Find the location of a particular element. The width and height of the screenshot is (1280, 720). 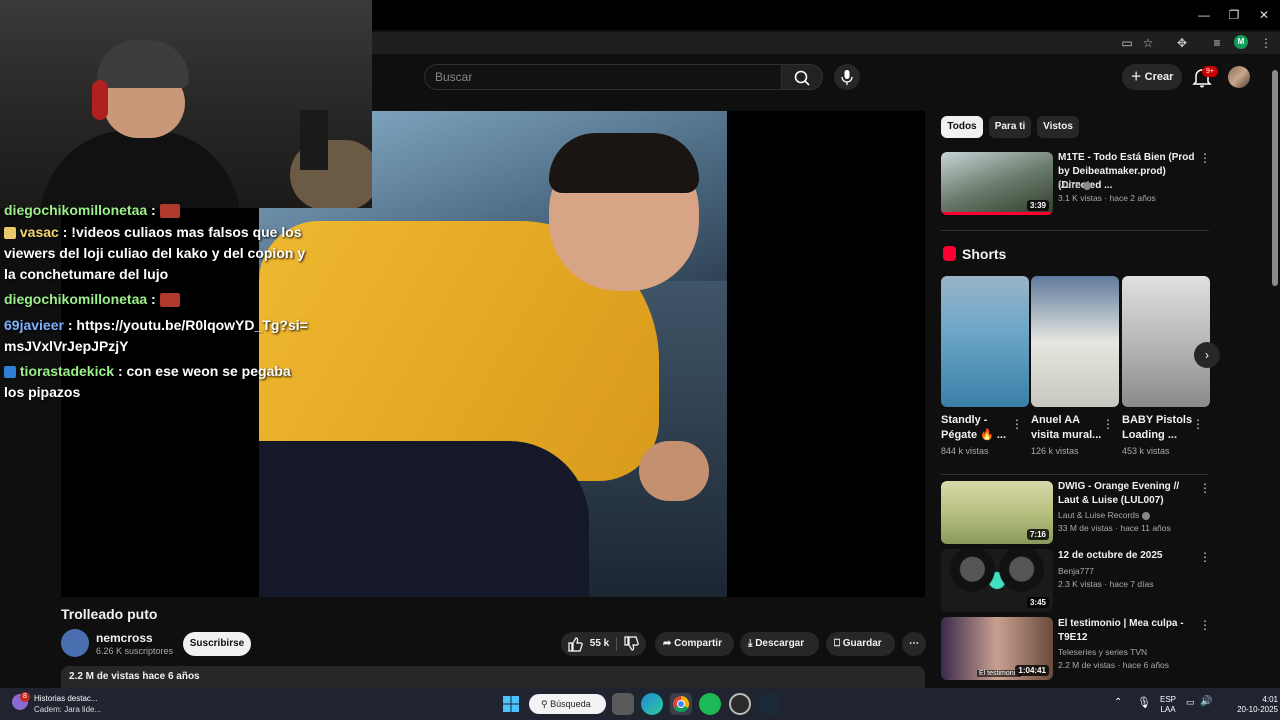

search-button is located at coordinates (802, 77).